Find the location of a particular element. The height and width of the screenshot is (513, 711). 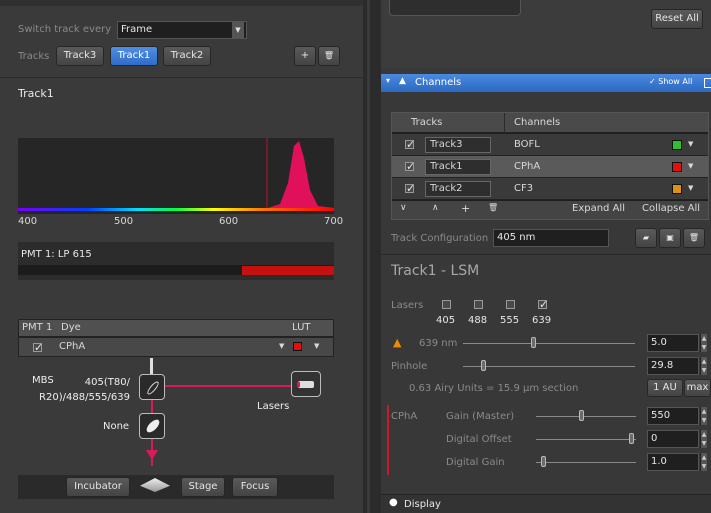

gain-spinner: ▲ ▼ is located at coordinates (703, 416).